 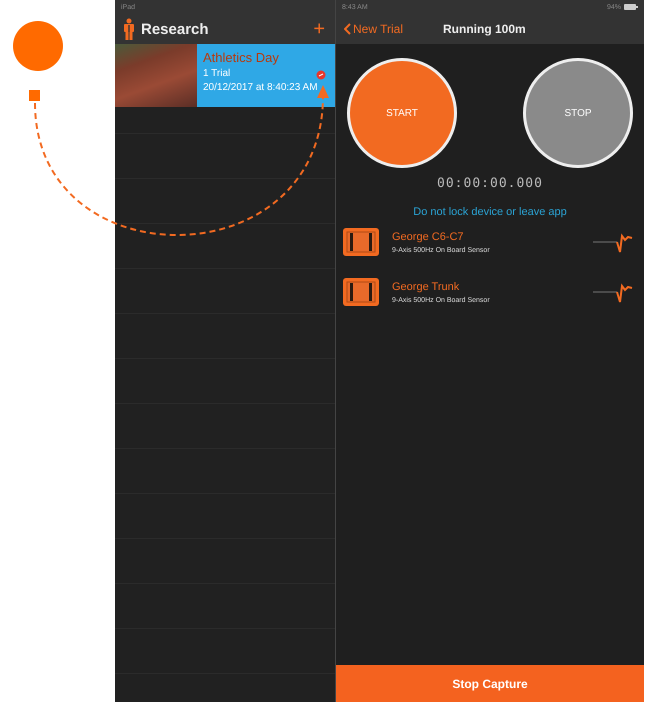 I want to click on sensor-name: George C6-C7, so click(x=428, y=236).